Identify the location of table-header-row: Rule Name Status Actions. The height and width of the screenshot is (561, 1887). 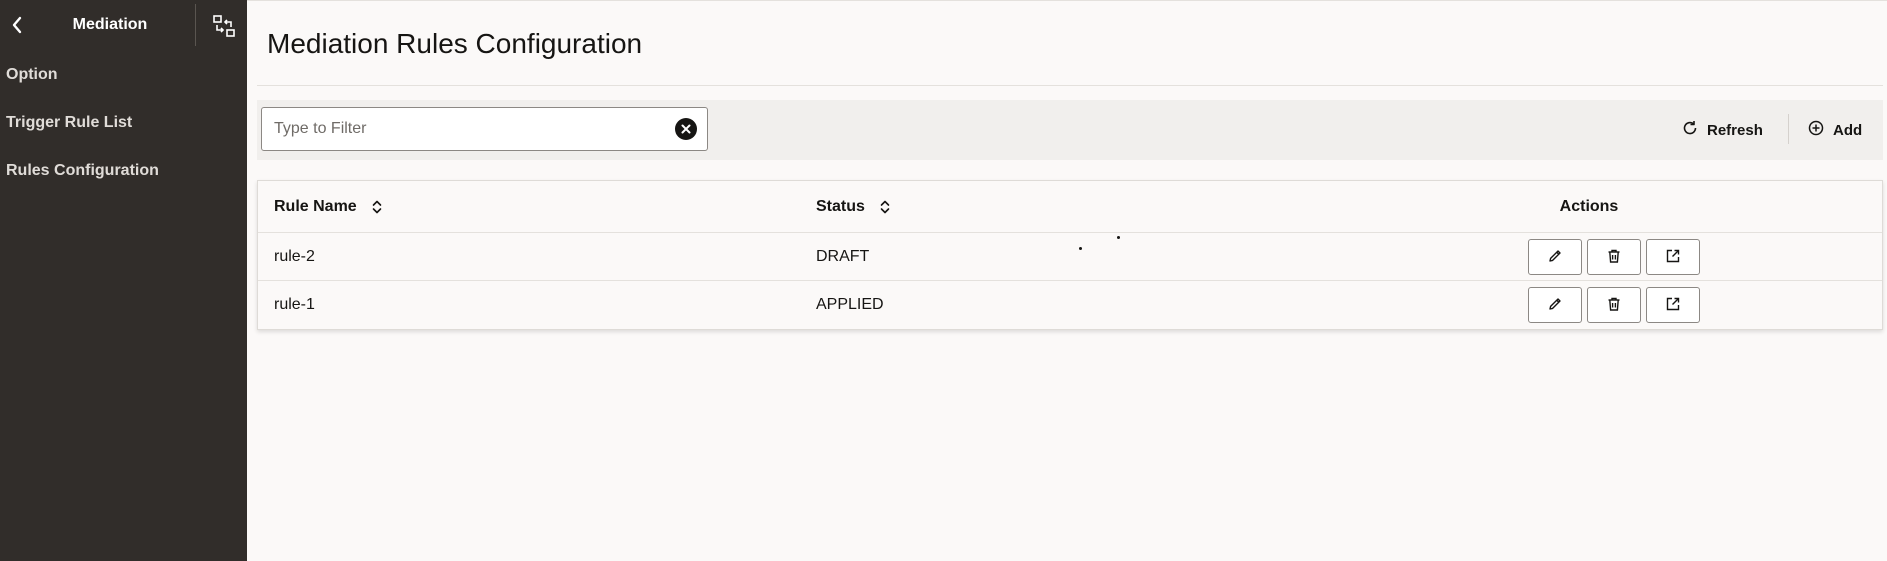
(1070, 207).